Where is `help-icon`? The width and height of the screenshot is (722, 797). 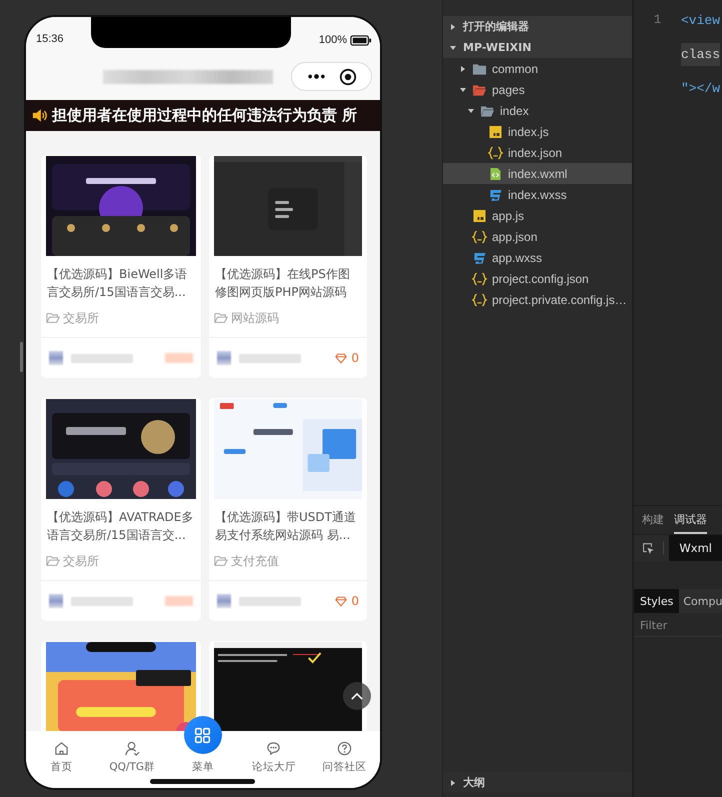
help-icon is located at coordinates (344, 748).